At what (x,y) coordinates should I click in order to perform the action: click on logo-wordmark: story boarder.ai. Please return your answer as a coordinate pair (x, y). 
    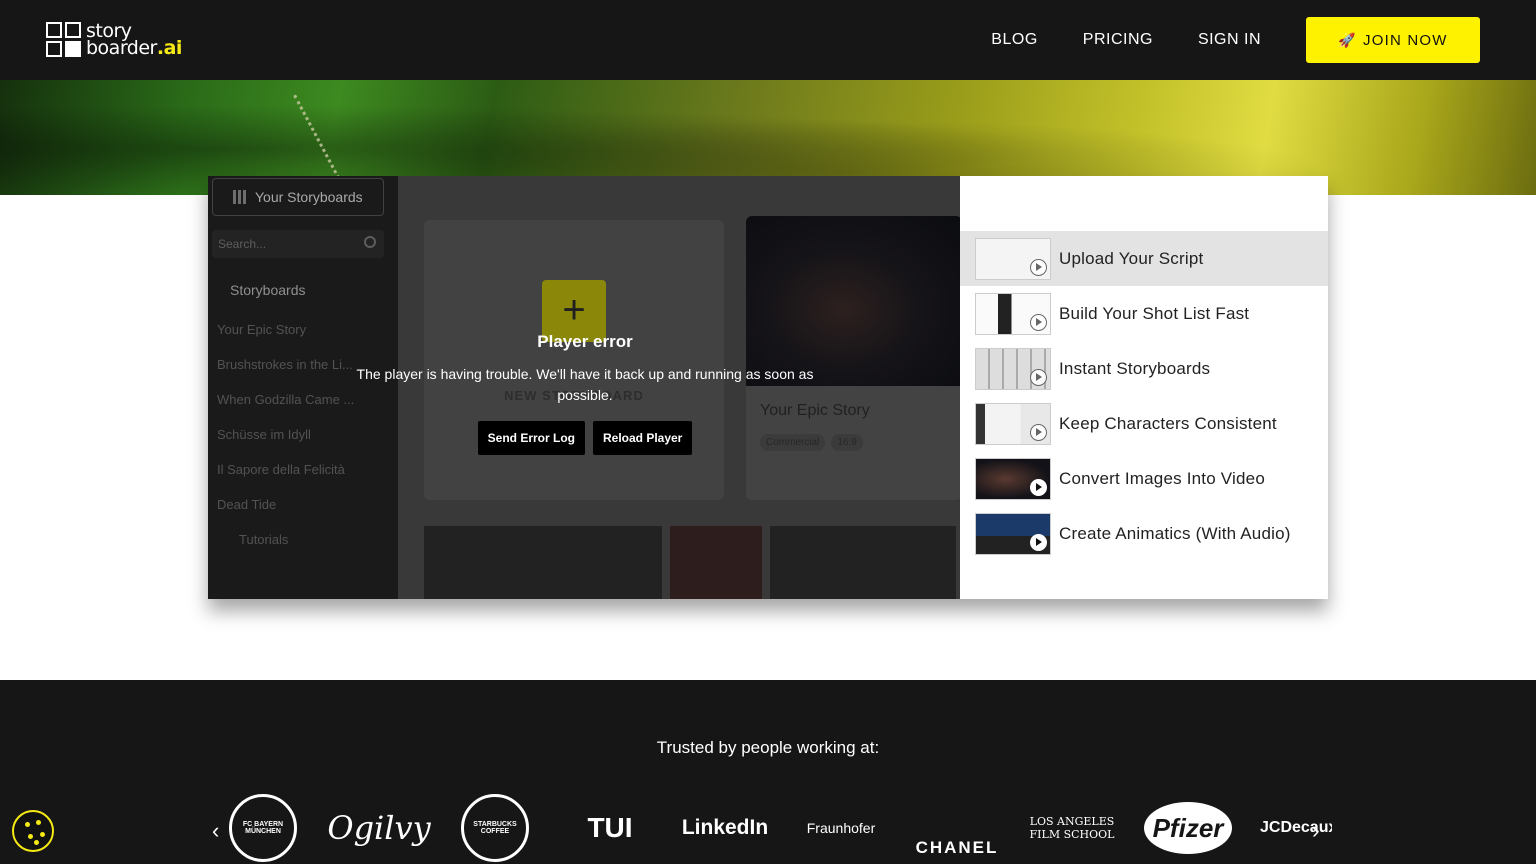
    Looking at the image, I should click on (134, 39).